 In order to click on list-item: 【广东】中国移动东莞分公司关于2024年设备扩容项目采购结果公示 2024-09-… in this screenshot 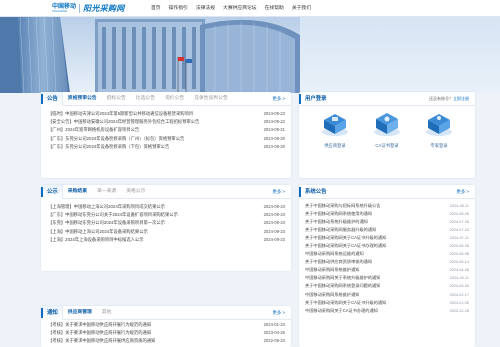, I will do `click(166, 215)`.